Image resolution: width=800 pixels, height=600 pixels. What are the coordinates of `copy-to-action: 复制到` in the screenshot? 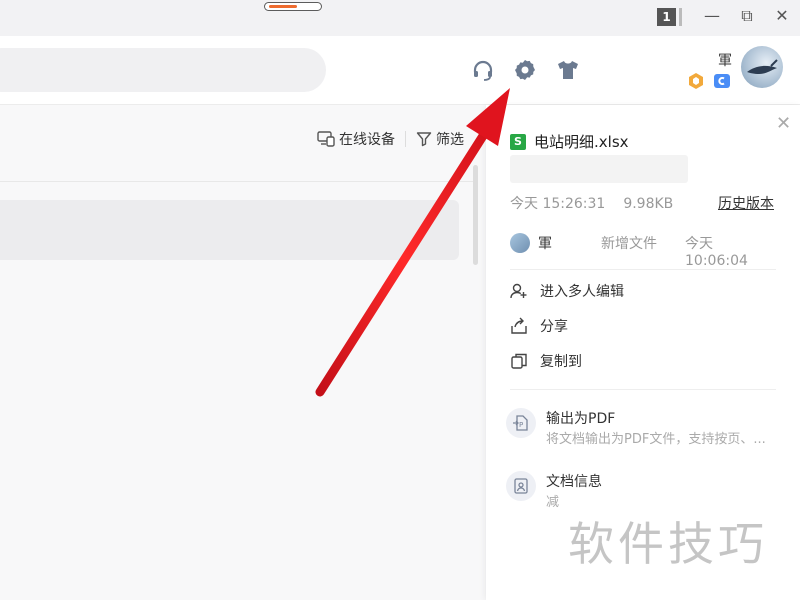 It's located at (546, 361).